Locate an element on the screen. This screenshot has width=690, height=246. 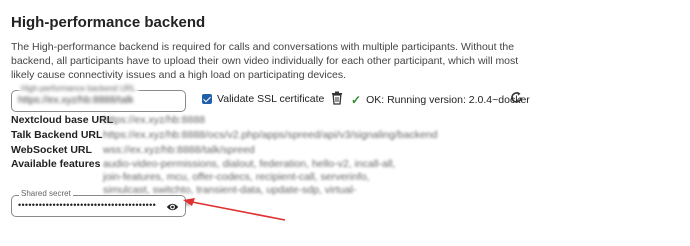
annotation-arrow is located at coordinates (234, 209).